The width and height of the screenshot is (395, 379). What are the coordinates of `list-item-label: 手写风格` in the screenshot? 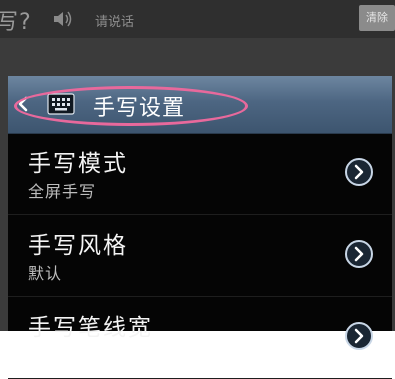 It's located at (78, 246).